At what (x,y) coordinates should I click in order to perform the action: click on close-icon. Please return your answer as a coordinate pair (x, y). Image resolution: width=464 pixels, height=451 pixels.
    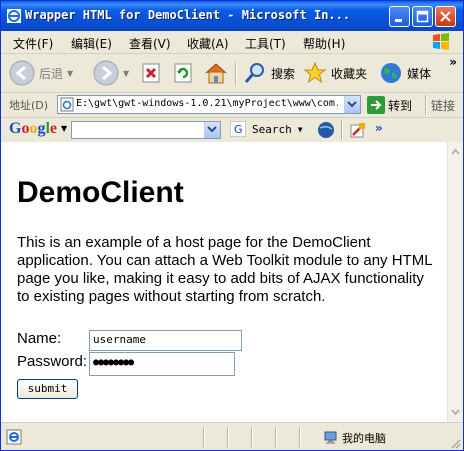
    Looking at the image, I should click on (445, 16).